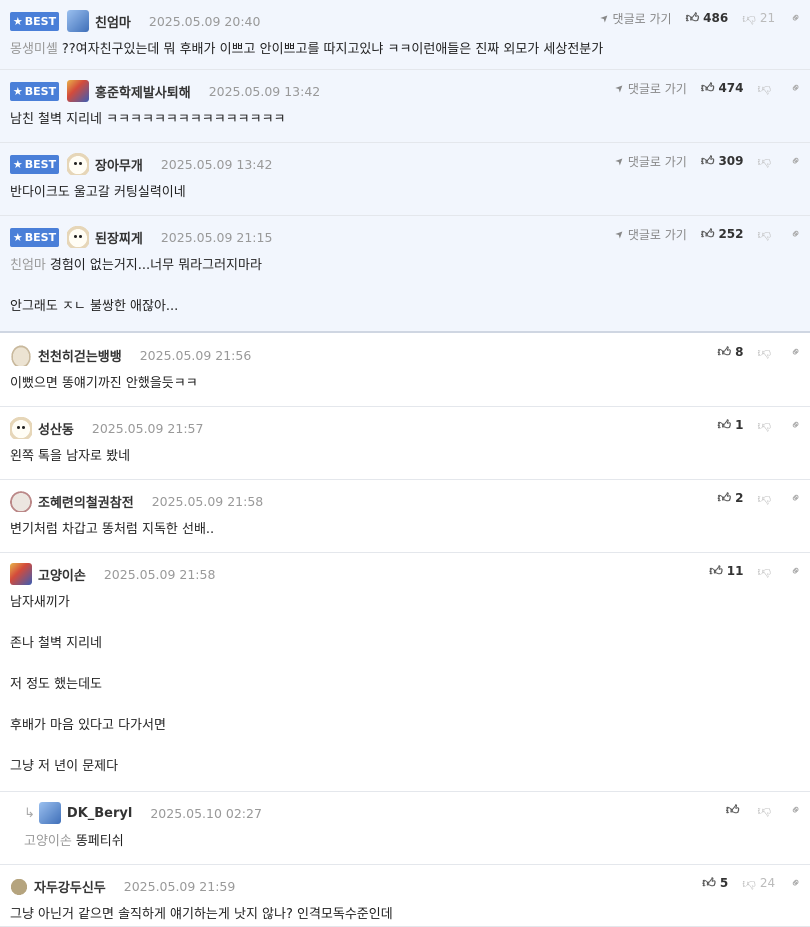 The image size is (810, 927). Describe the element at coordinates (216, 164) in the screenshot. I see `comment-date: 2025.05.09 13:42` at that location.